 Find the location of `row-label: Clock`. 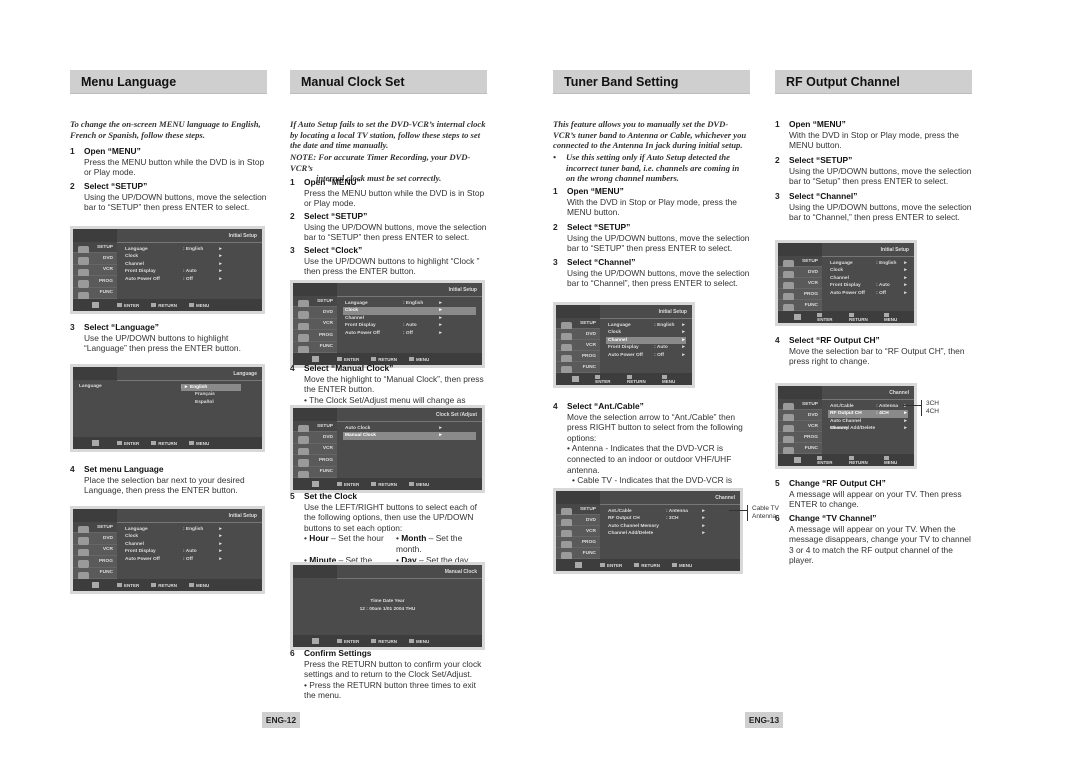

row-label: Clock is located at coordinates (837, 271).